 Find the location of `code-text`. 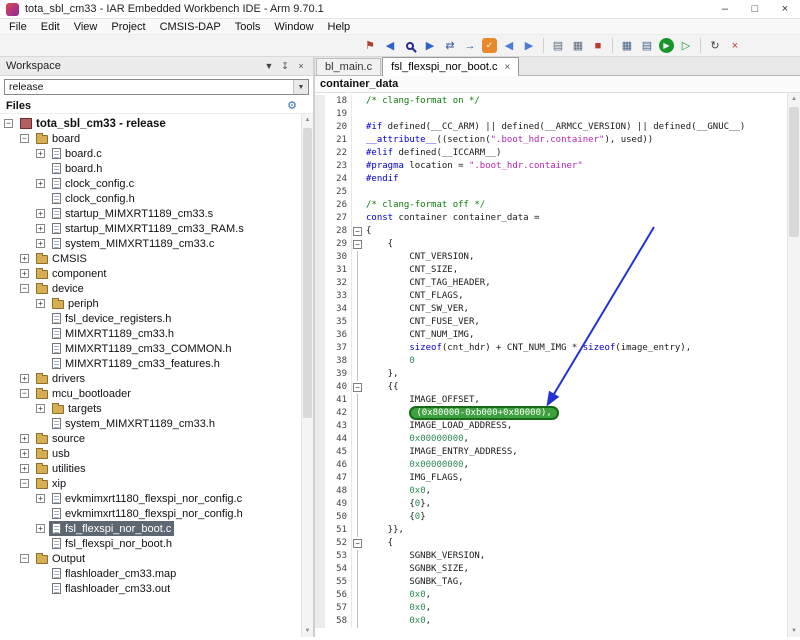

code-text is located at coordinates (582, 114).